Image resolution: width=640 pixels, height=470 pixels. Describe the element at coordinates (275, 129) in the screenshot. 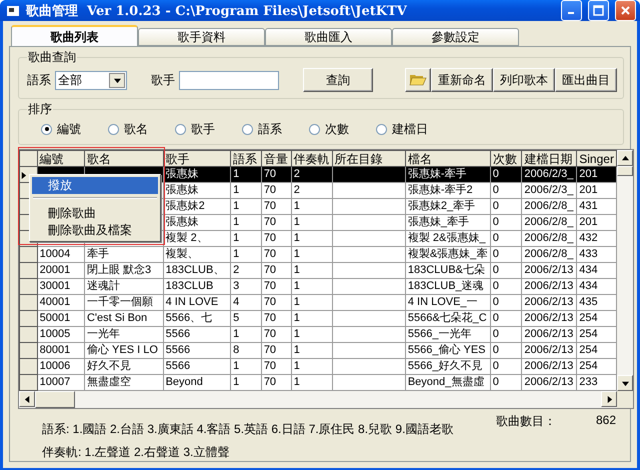

I see `sort-radio: 語系` at that location.